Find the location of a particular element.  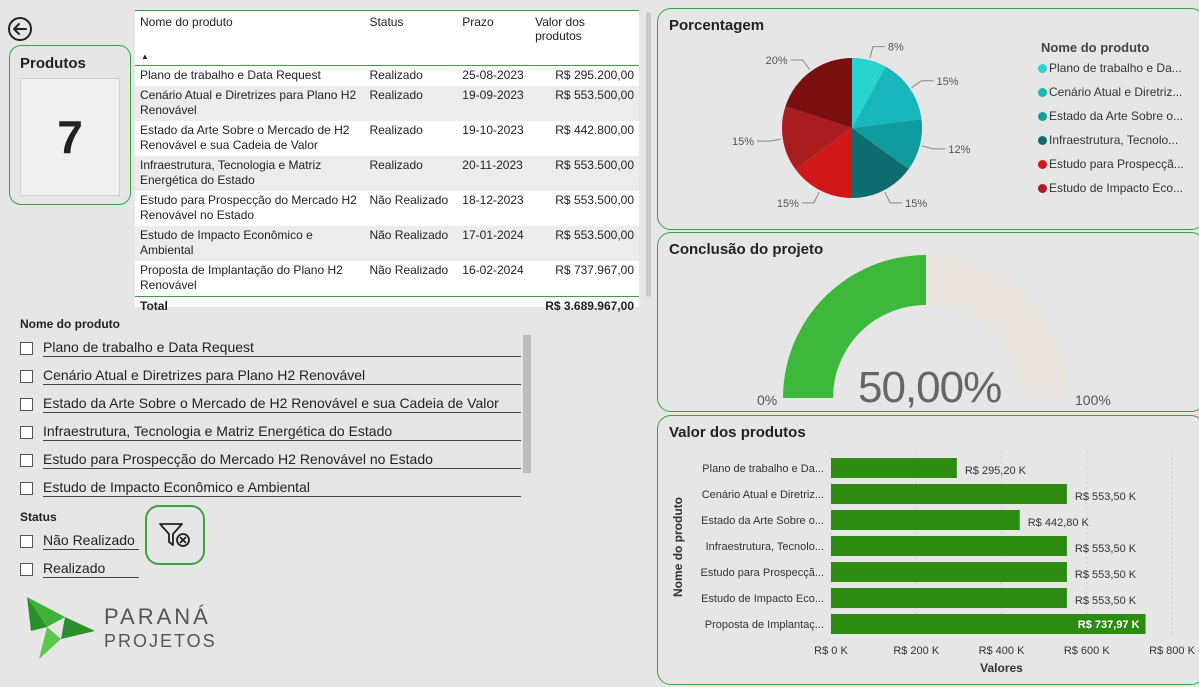

slicer-status-item: Não Realizado is located at coordinates (79, 541).